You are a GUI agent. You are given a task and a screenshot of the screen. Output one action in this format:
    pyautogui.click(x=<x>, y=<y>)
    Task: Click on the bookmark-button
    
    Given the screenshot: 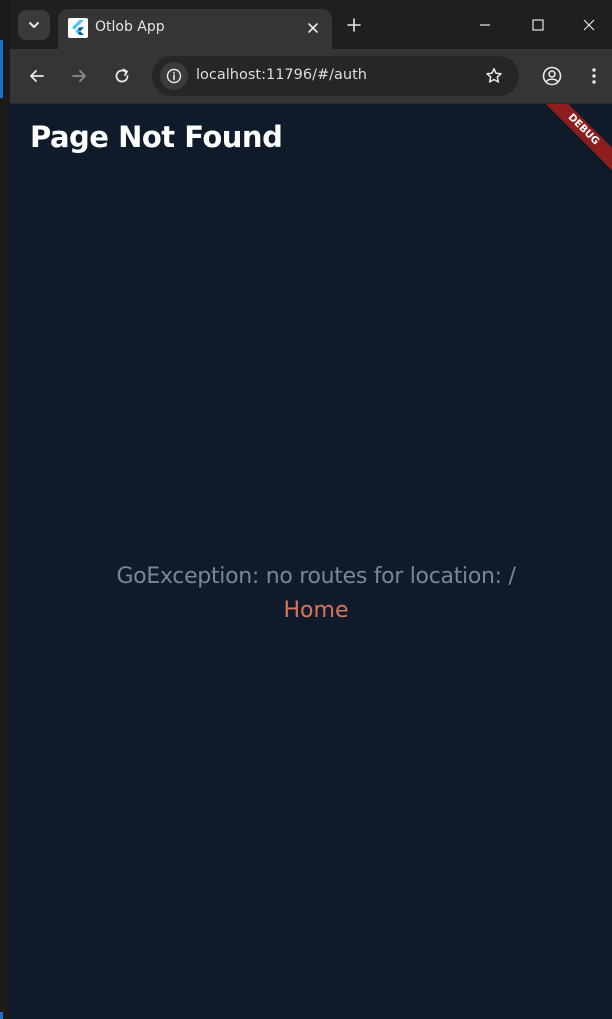 What is the action you would take?
    pyautogui.click(x=494, y=76)
    